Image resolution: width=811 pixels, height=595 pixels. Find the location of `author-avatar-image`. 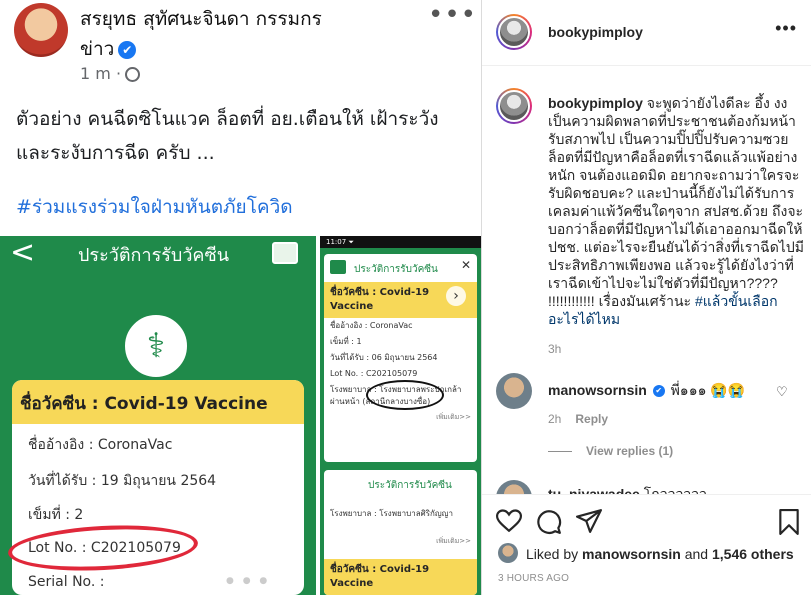

author-avatar-image is located at coordinates (514, 32).